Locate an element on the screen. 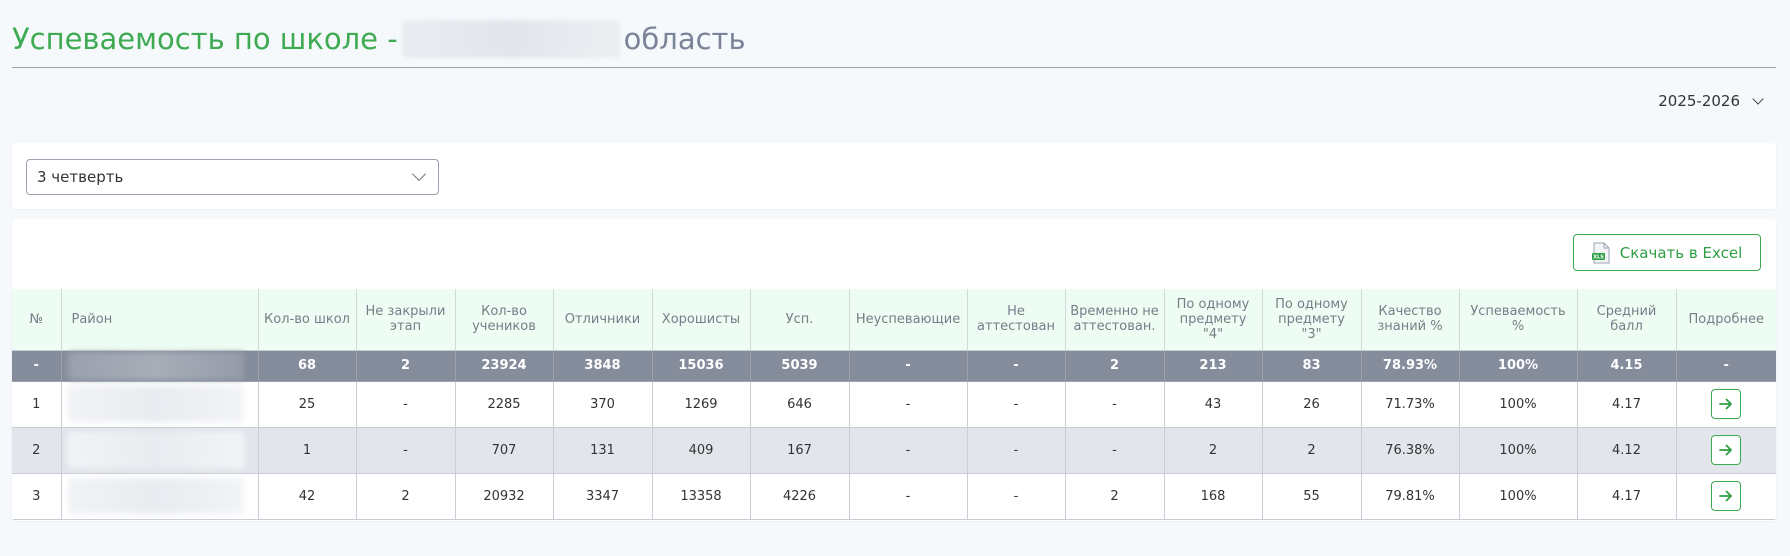 The width and height of the screenshot is (1790, 556). table-cell: 42 is located at coordinates (307, 496).